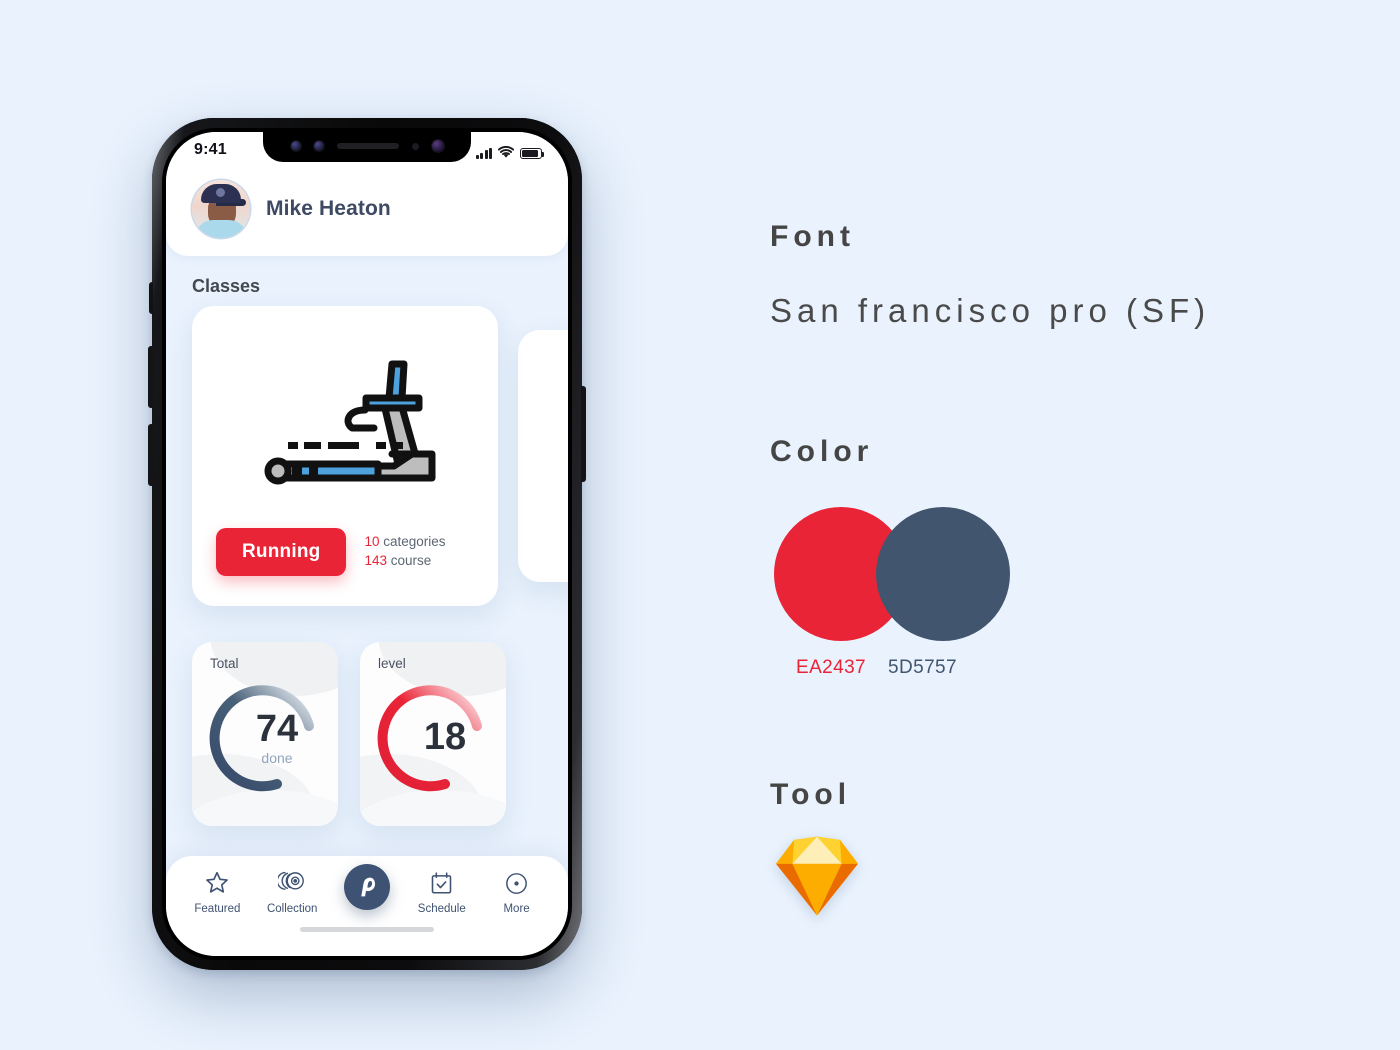  What do you see at coordinates (441, 909) in the screenshot?
I see `tab-label-schedule: Schedule` at bounding box center [441, 909].